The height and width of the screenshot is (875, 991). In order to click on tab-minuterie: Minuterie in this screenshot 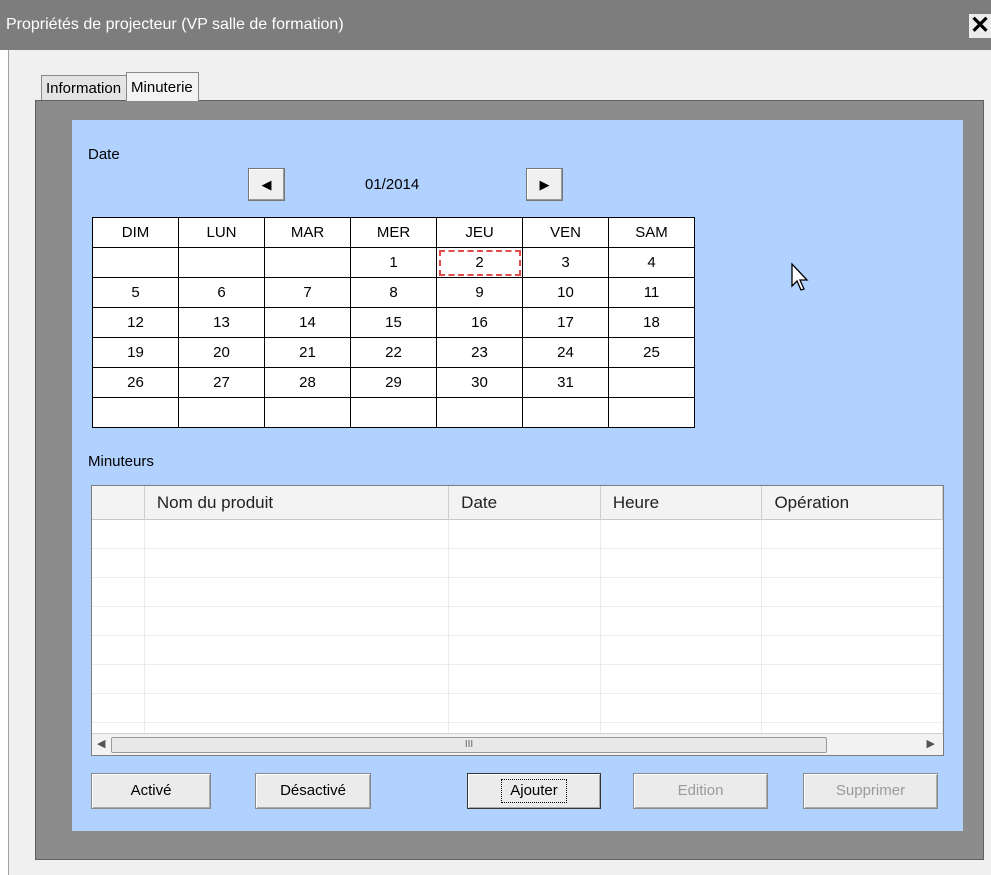, I will do `click(162, 86)`.